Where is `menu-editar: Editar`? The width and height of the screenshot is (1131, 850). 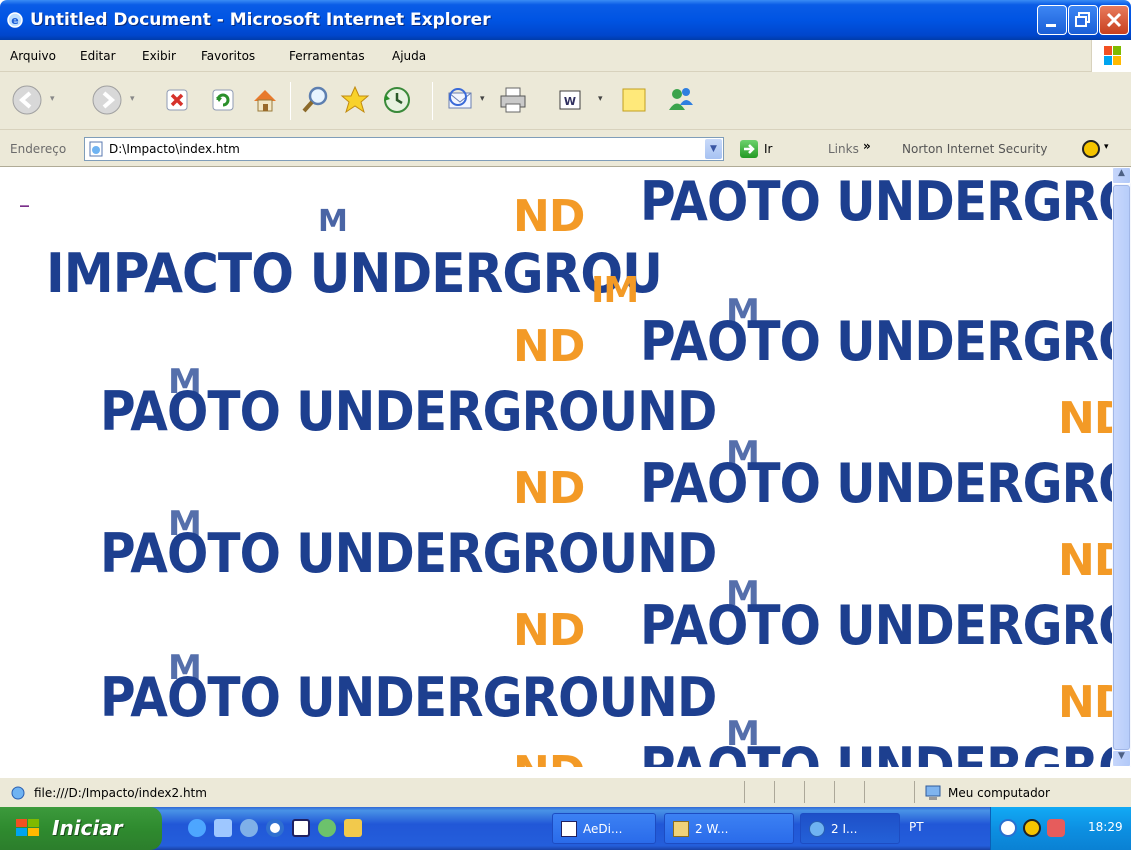
menu-editar: Editar is located at coordinates (98, 56).